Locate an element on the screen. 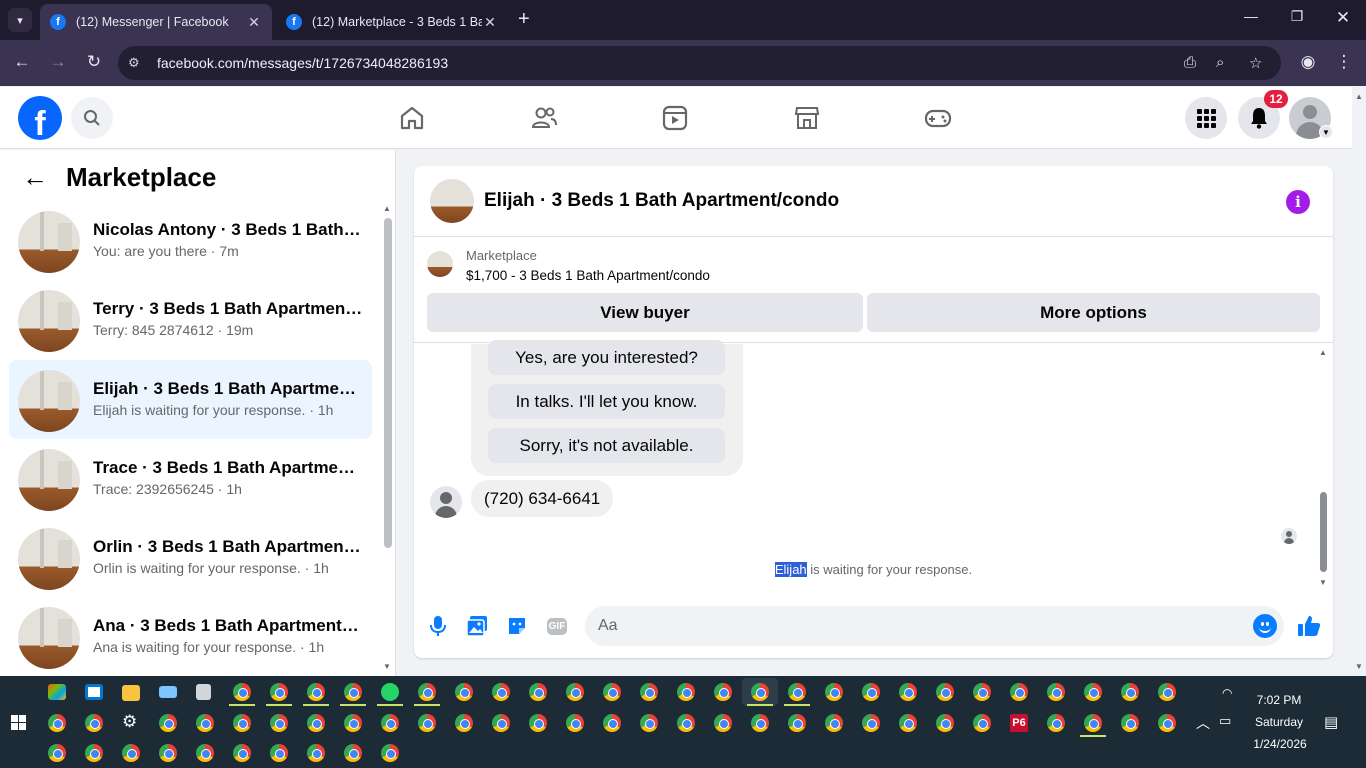  tab-messenger: f (12) Messenger | Facebook ✕ is located at coordinates (156, 22).